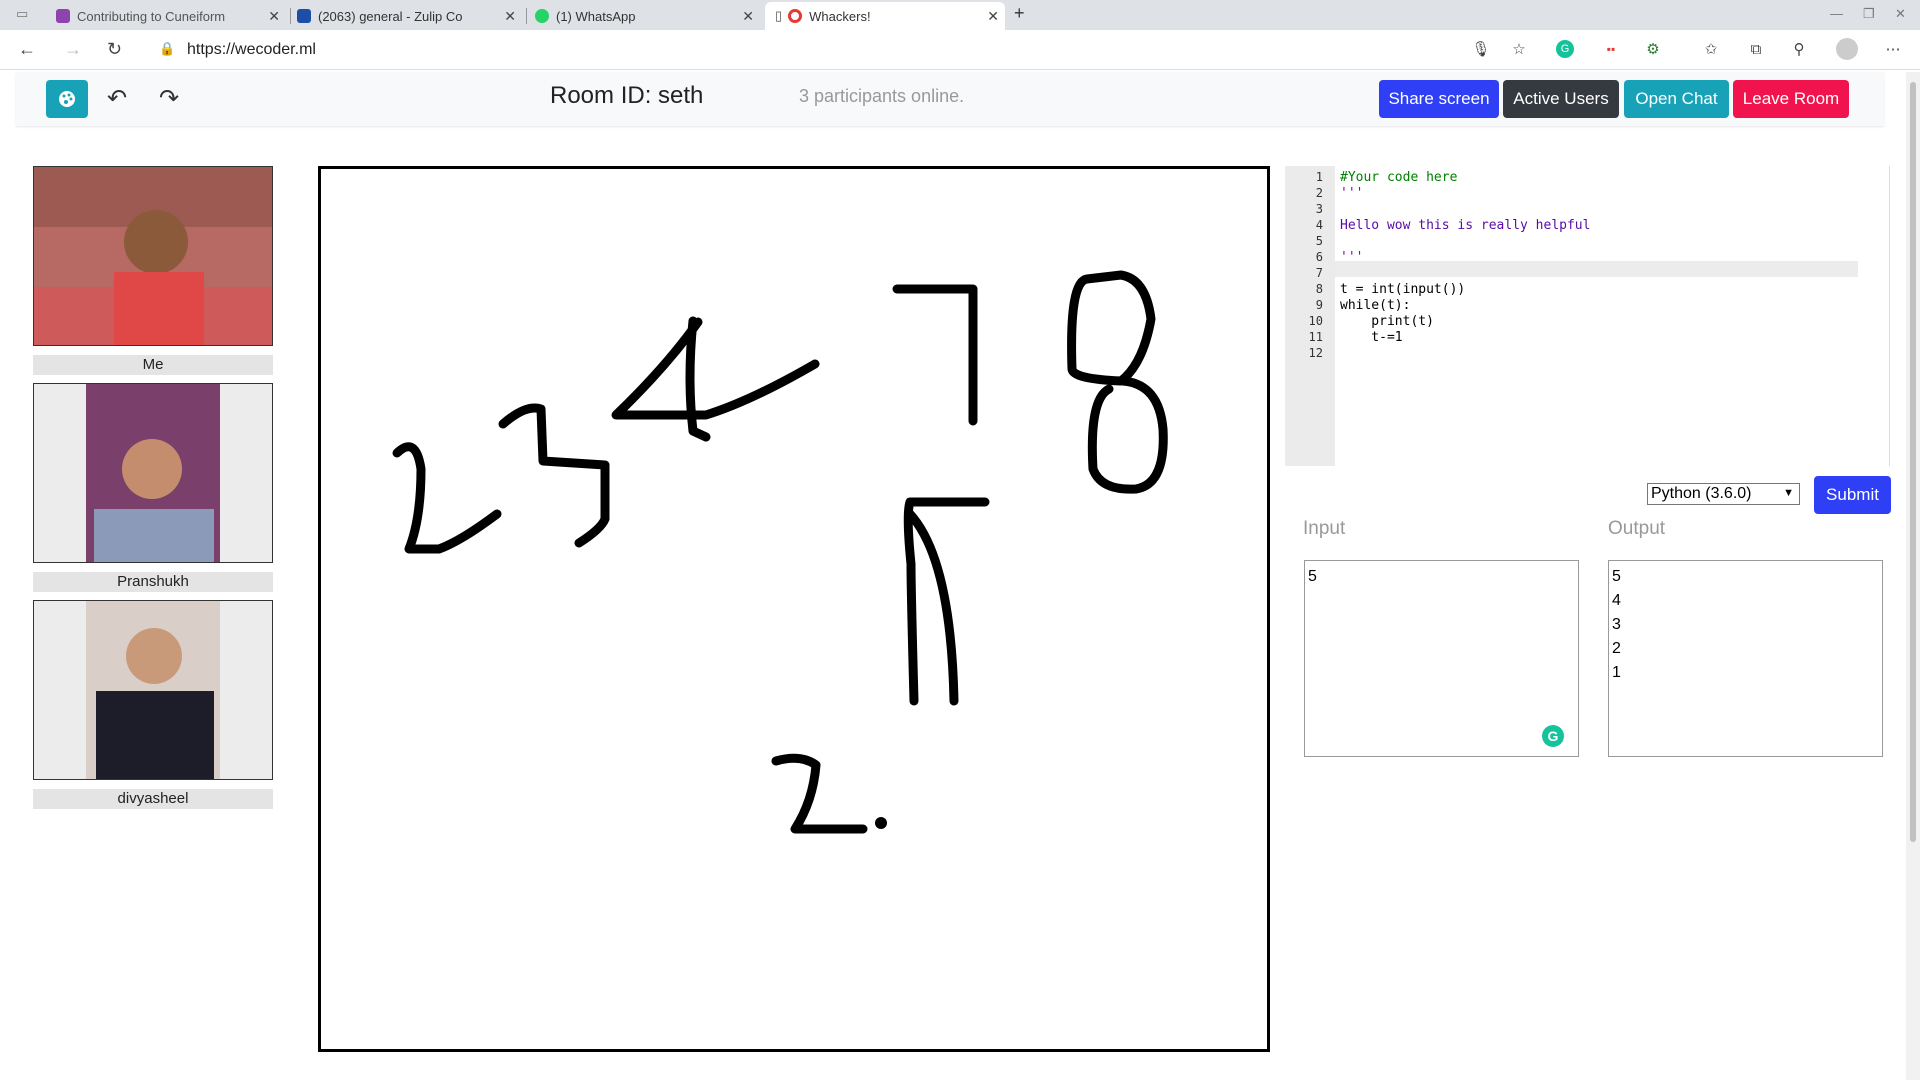  Describe the element at coordinates (169, 98) in the screenshot. I see `redo-icon: ↷` at that location.